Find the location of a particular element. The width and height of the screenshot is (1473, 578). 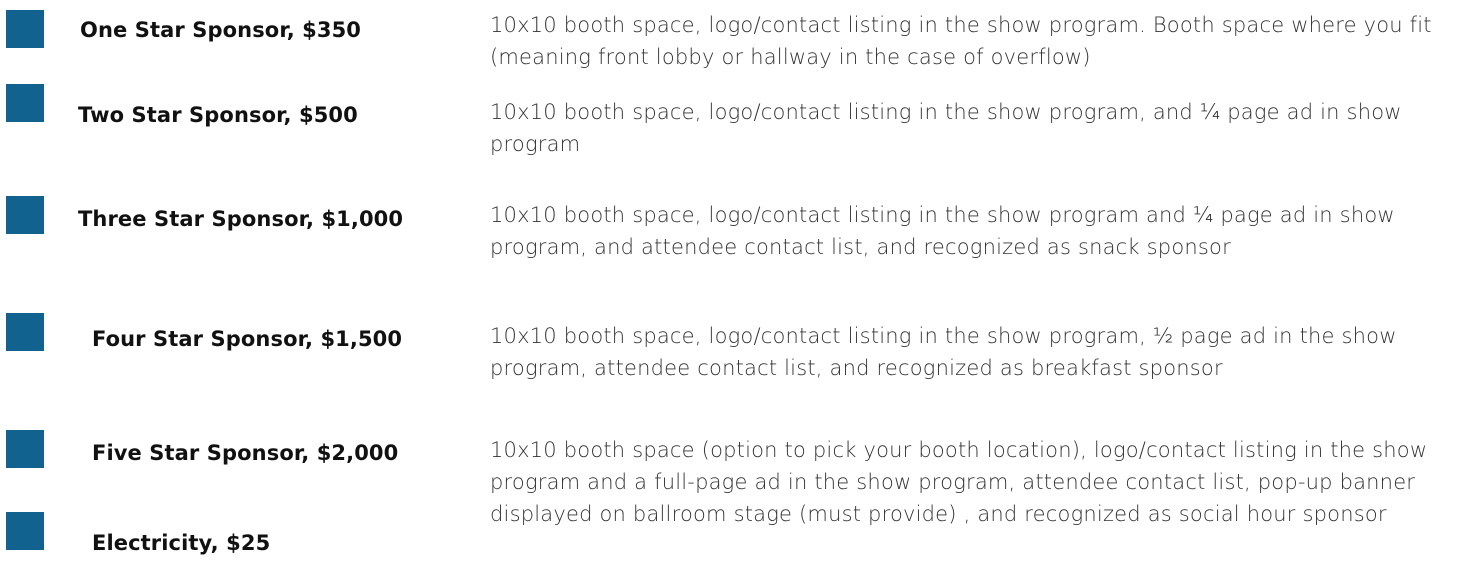

three-star-checkbox is located at coordinates (25, 215).